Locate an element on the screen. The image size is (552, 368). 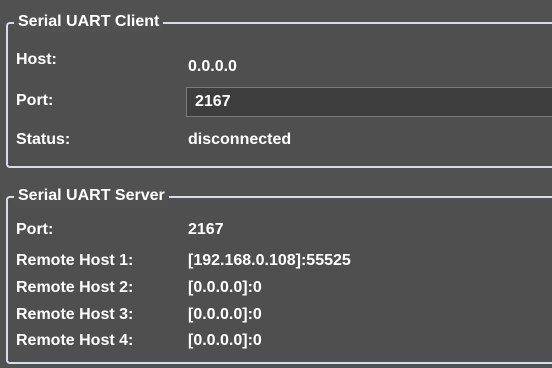
remote-host-3-label: Remote Host 3: is located at coordinates (75, 314).